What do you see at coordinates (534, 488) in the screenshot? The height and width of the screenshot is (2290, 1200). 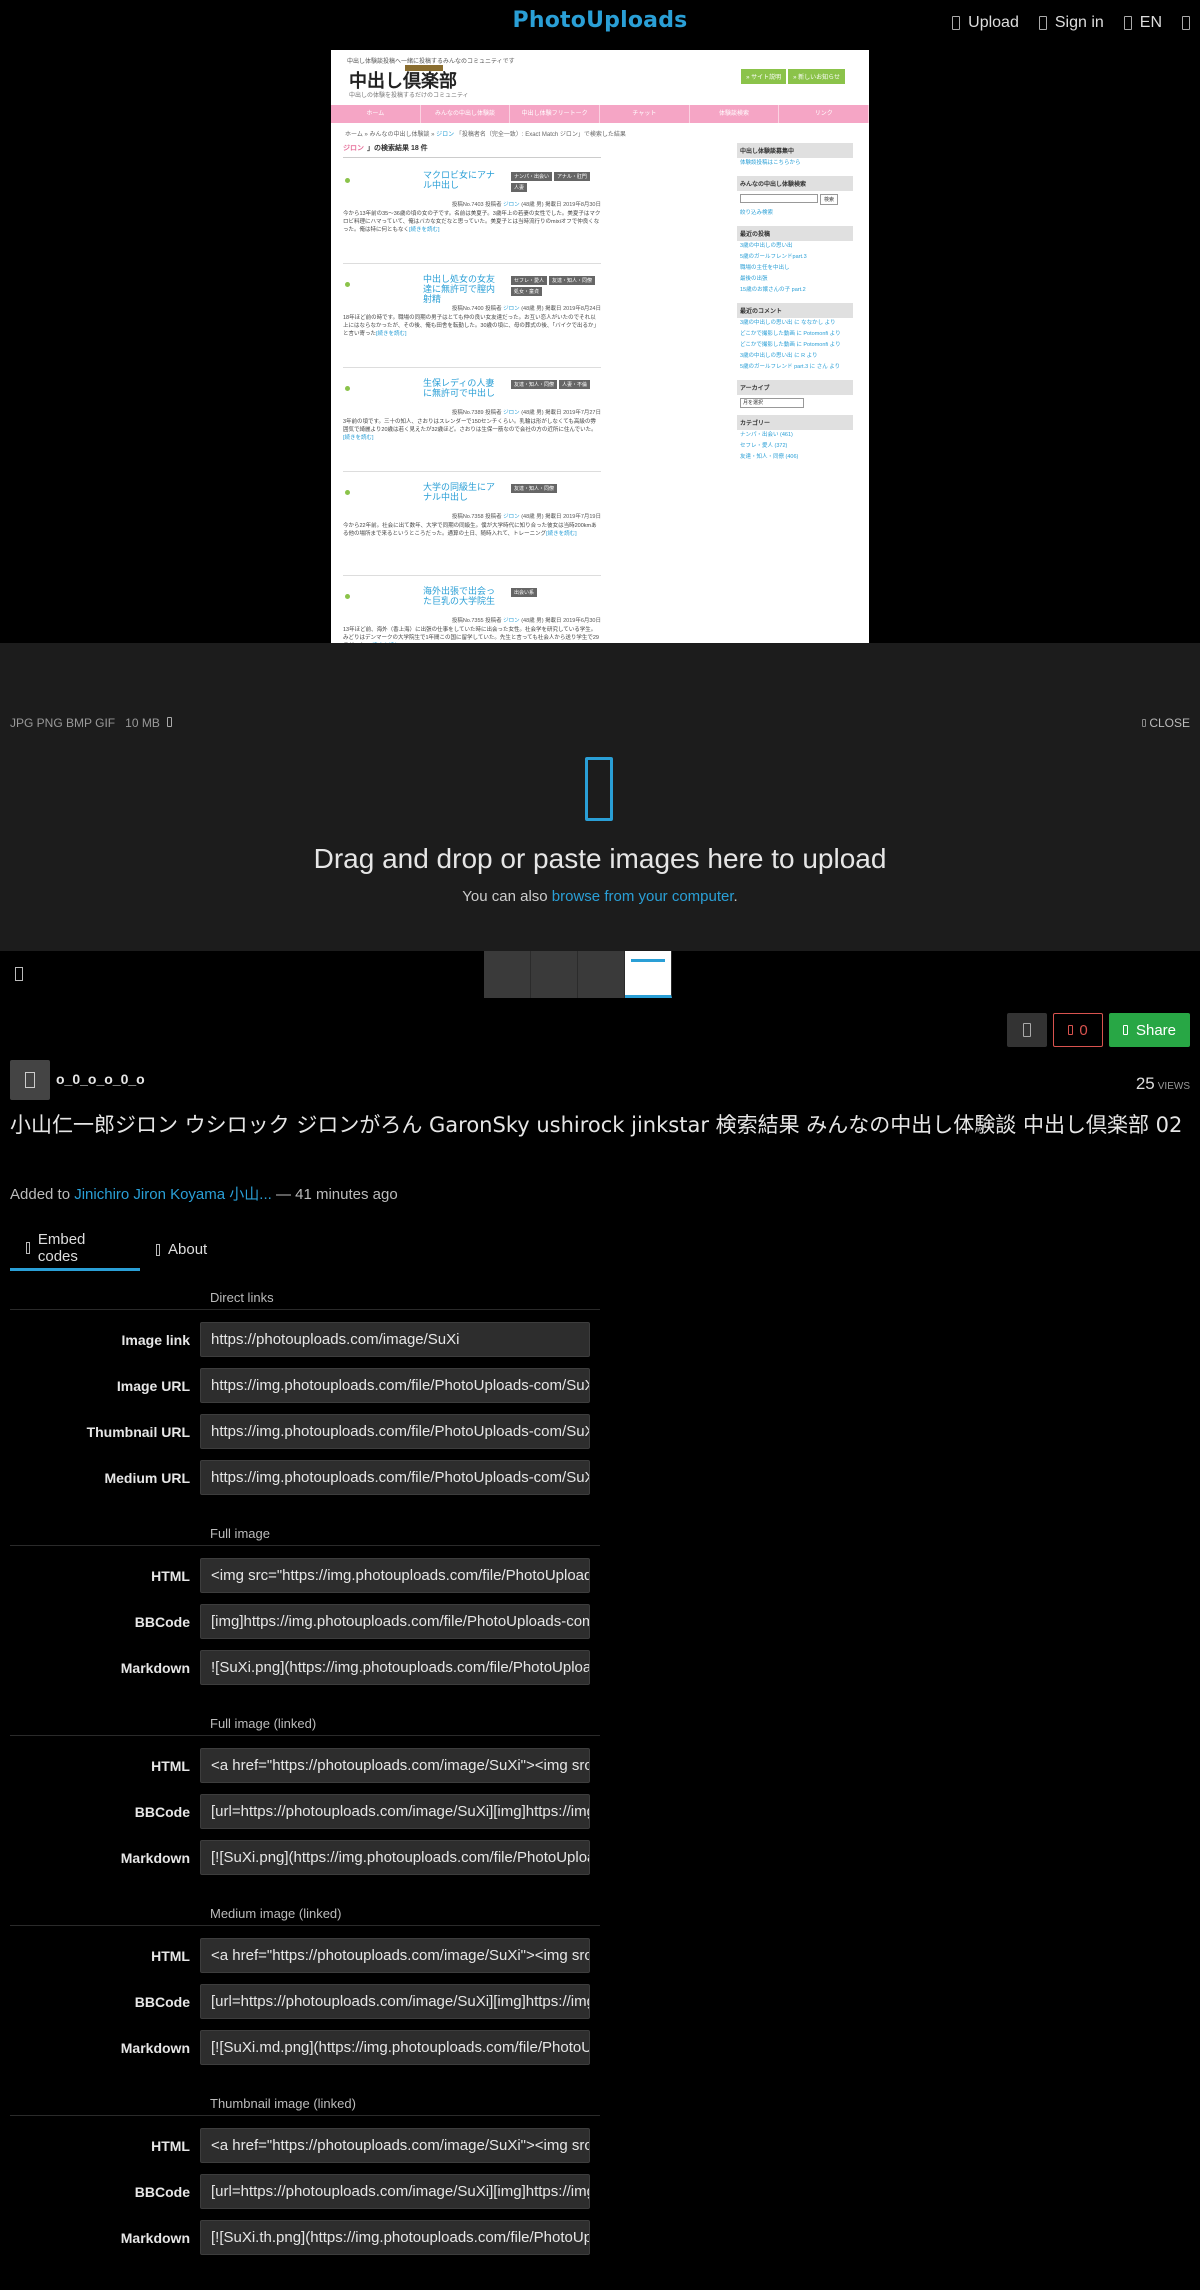 I see `shot-entry-tag: 友達・知人・同僚` at bounding box center [534, 488].